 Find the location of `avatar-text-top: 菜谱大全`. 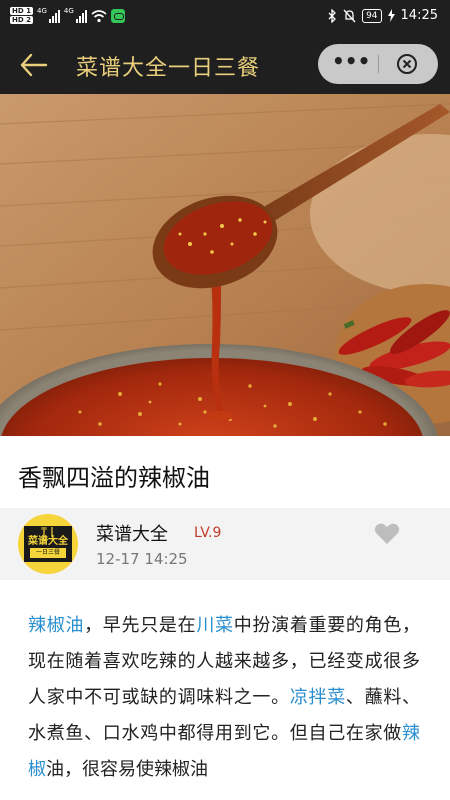

avatar-text-top: 菜谱大全 is located at coordinates (48, 541).